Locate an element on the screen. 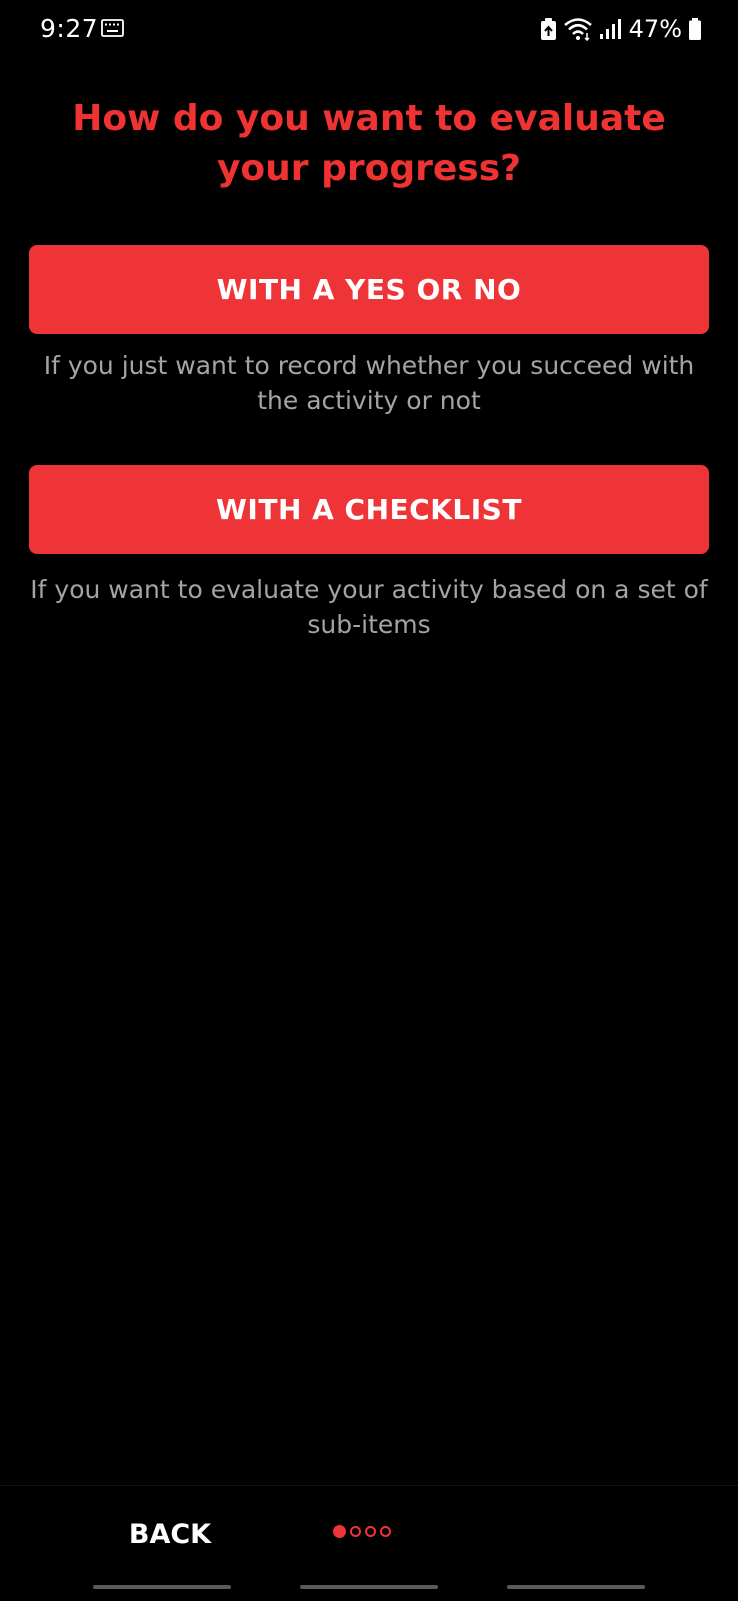 The height and width of the screenshot is (1601, 738). page-dot-active is located at coordinates (339, 1531).